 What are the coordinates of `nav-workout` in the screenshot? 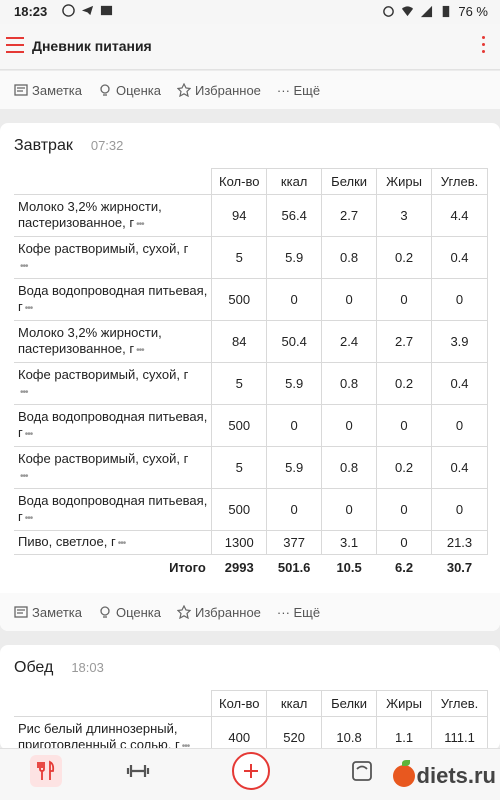 It's located at (138, 771).